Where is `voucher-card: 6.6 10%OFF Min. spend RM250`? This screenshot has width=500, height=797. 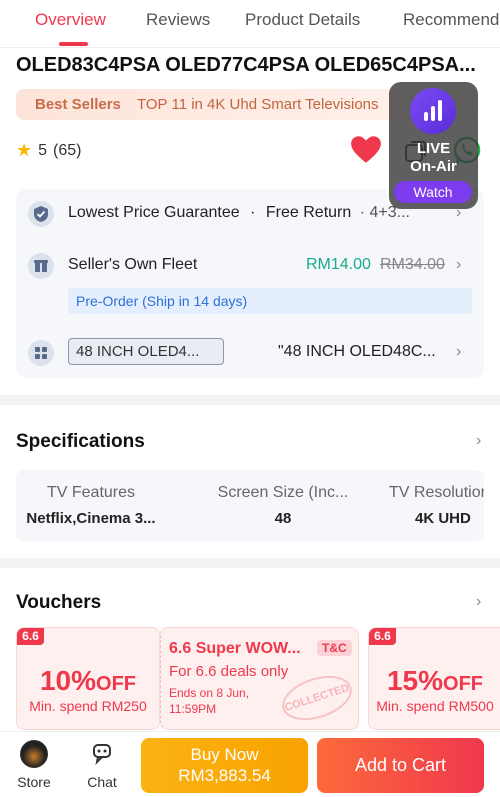
voucher-card: 6.6 10%OFF Min. spend RM250 is located at coordinates (88, 678).